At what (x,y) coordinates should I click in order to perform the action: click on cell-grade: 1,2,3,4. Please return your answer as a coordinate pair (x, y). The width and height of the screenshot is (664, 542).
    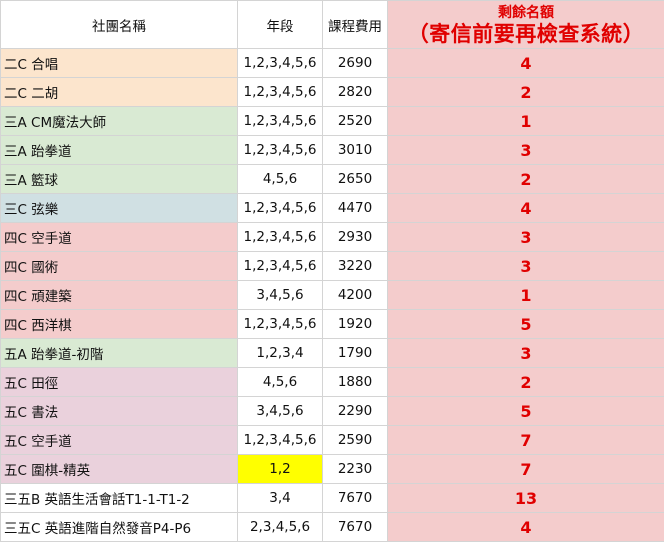
    Looking at the image, I should click on (280, 353).